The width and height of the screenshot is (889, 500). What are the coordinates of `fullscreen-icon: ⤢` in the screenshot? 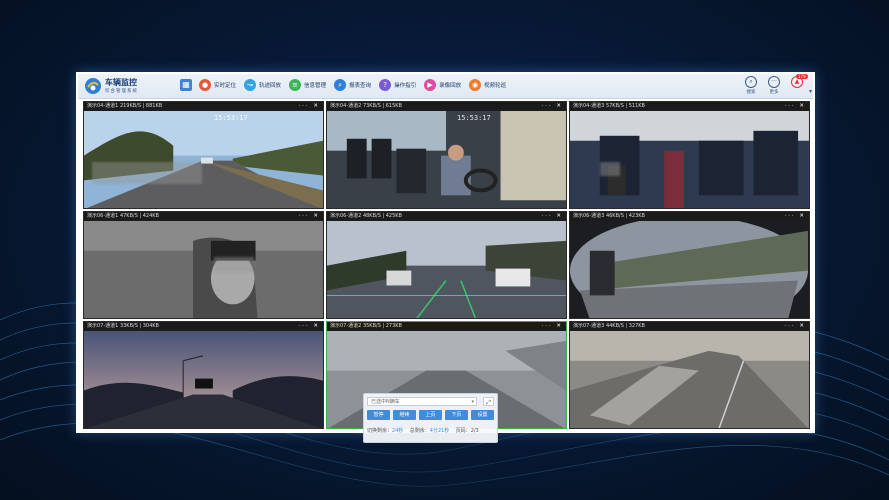 It's located at (488, 401).